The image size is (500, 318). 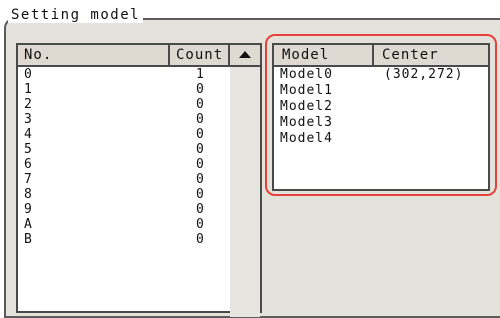 I want to click on table-row: 80, so click(x=124, y=194).